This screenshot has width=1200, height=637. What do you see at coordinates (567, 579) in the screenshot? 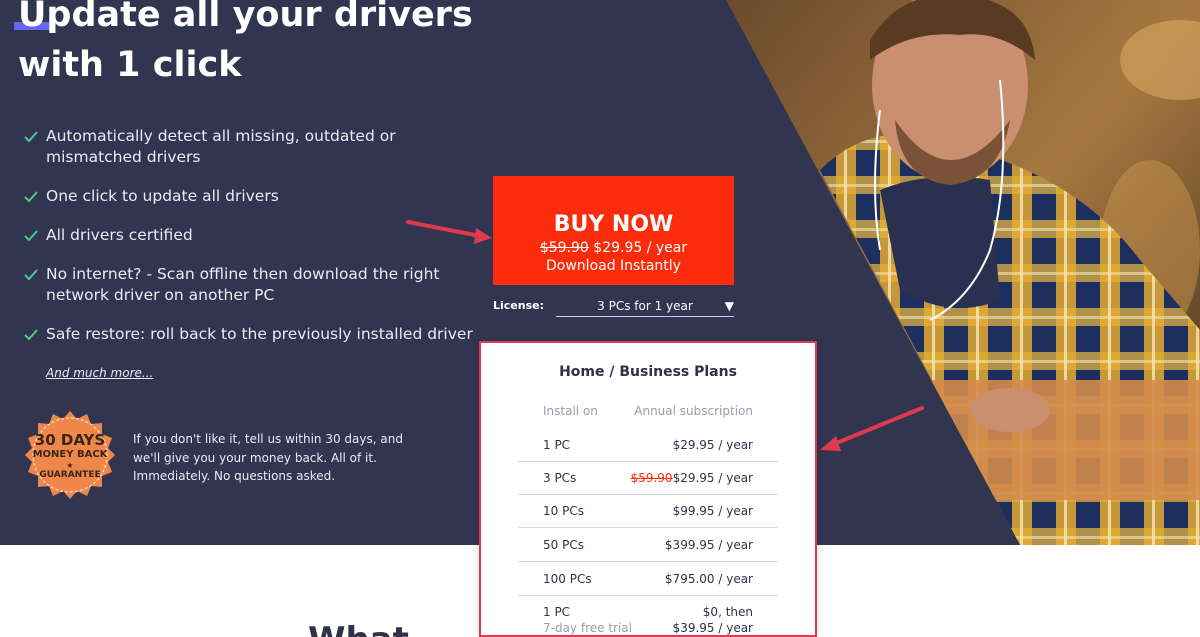
I see `plan-install: 100 PCs` at bounding box center [567, 579].